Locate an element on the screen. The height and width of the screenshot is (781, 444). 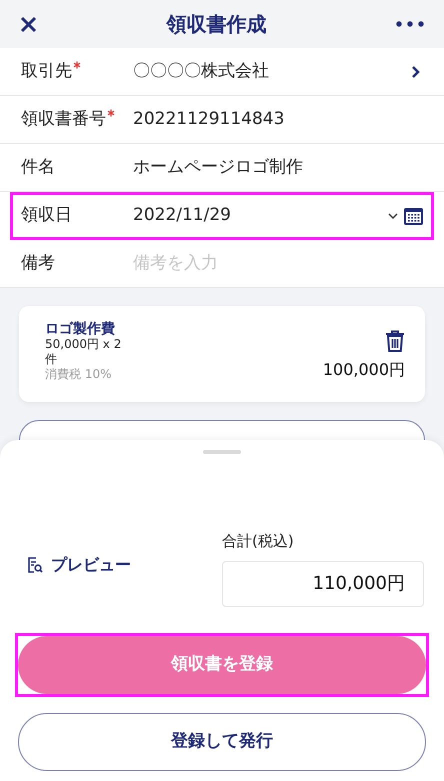
field-value: 20221129114843 is located at coordinates (209, 119).